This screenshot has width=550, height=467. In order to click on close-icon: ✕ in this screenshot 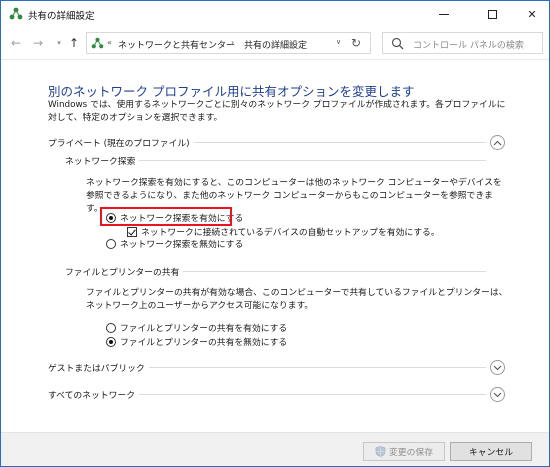, I will do `click(532, 14)`.